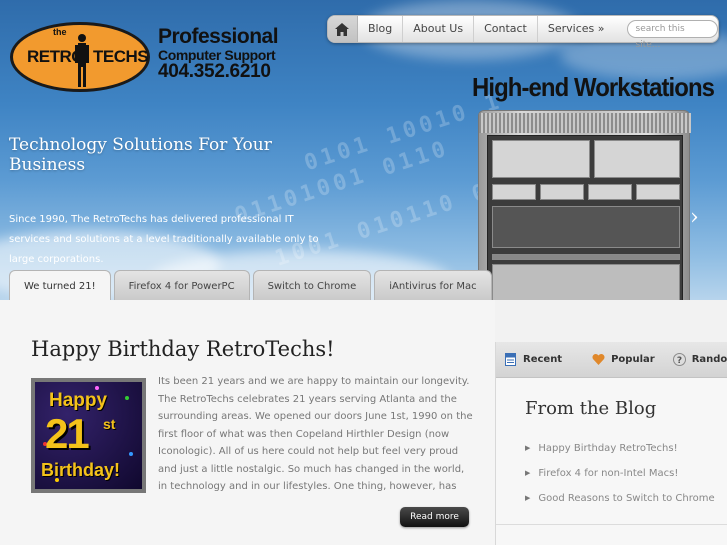 This screenshot has width=727, height=545. I want to click on list-item: ▶ Good Reasons to Switch to Chrome, so click(620, 498).